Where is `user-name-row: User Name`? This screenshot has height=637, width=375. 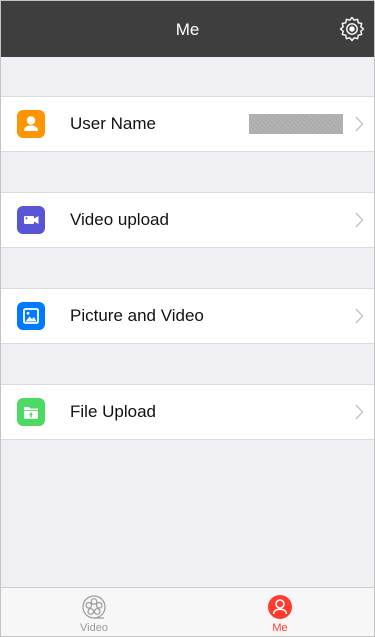
user-name-row: User Name is located at coordinates (187, 124).